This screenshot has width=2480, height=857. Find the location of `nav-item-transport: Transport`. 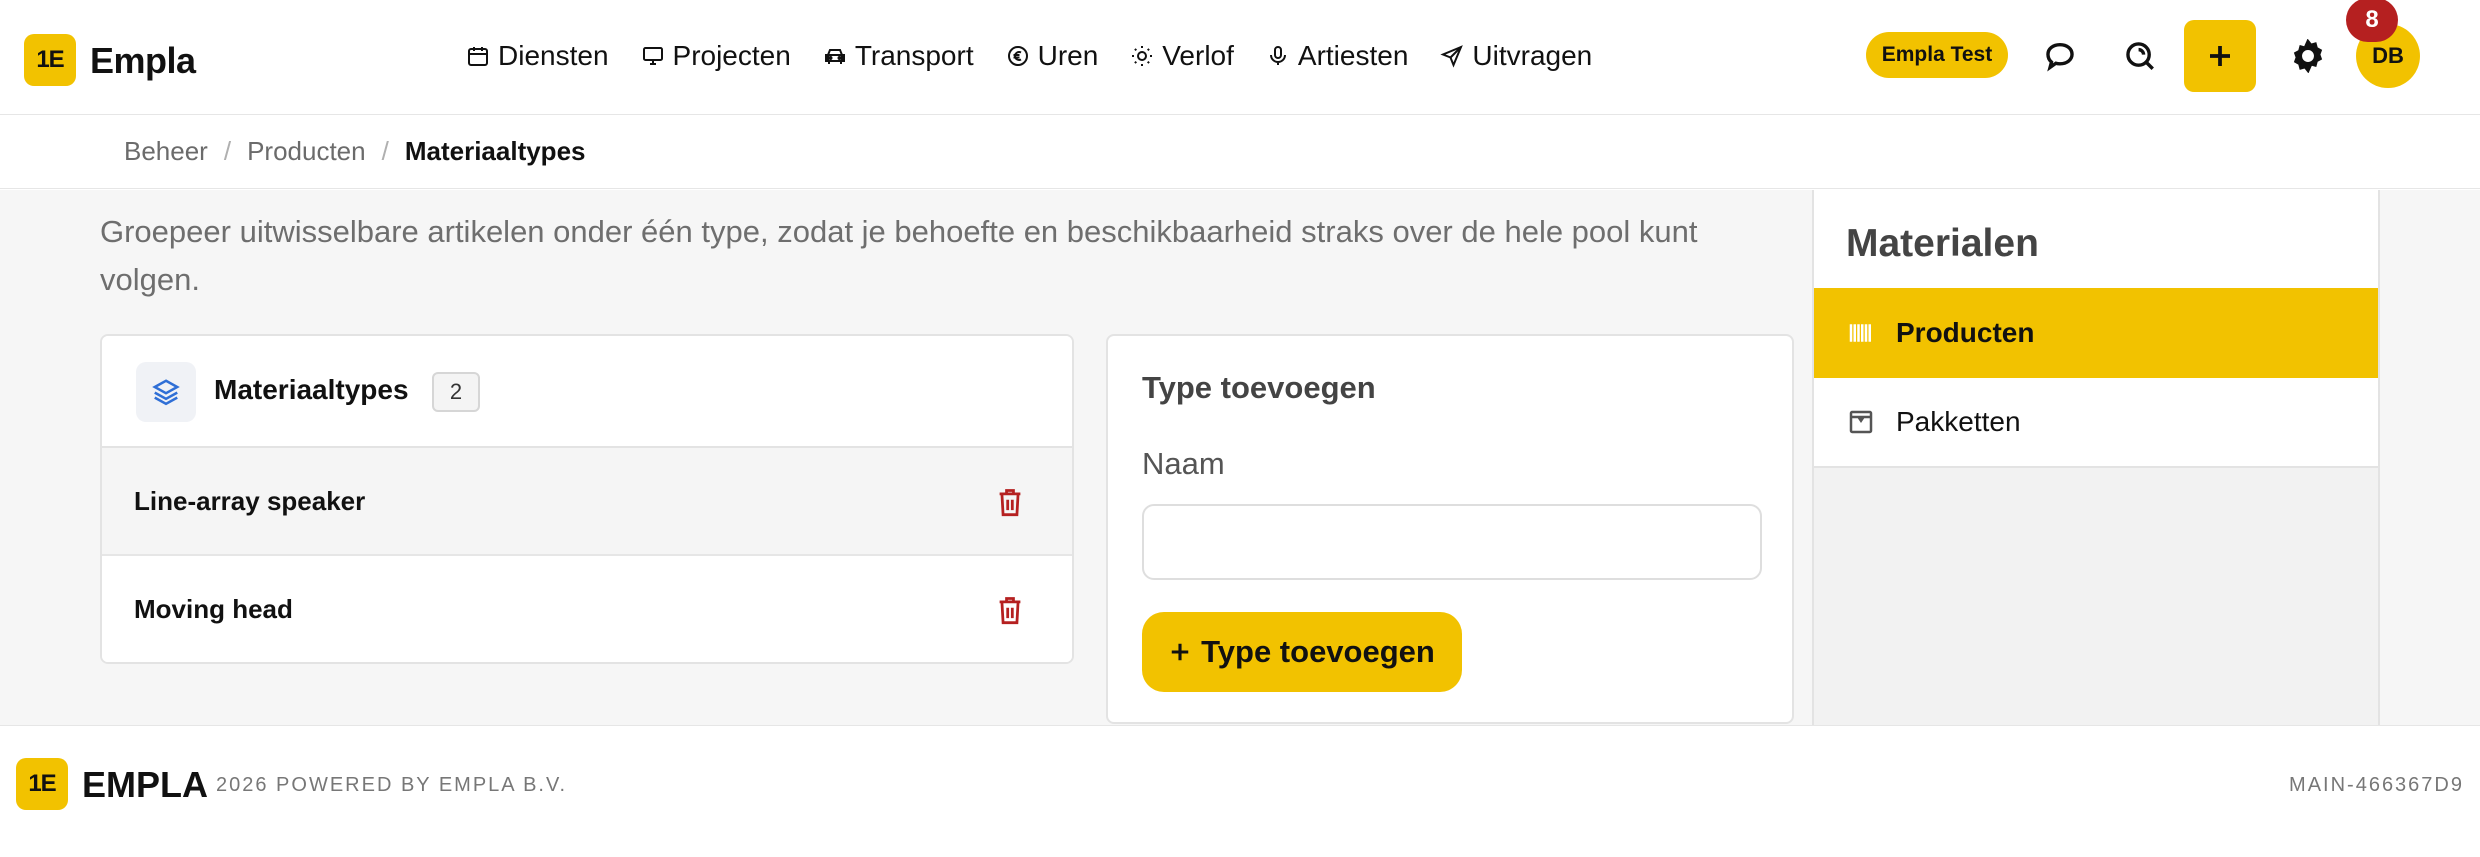

nav-item-transport: Transport is located at coordinates (898, 56).